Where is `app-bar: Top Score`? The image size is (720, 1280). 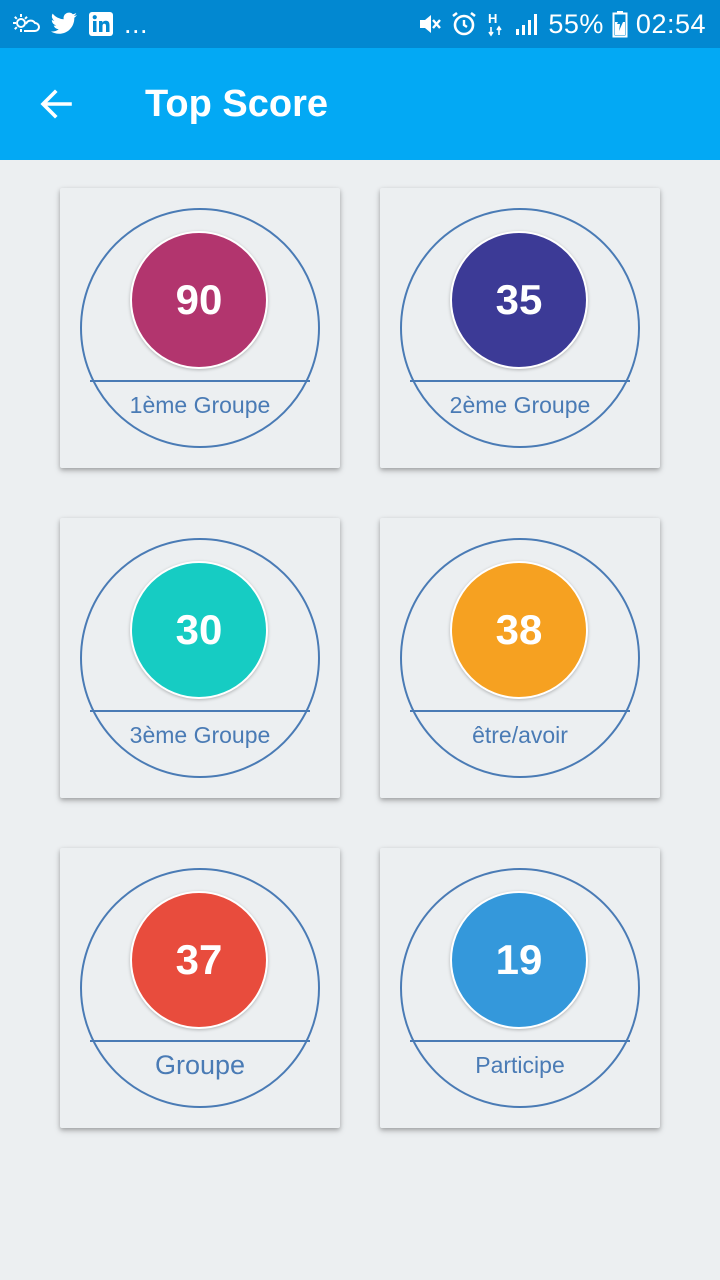 app-bar: Top Score is located at coordinates (360, 104).